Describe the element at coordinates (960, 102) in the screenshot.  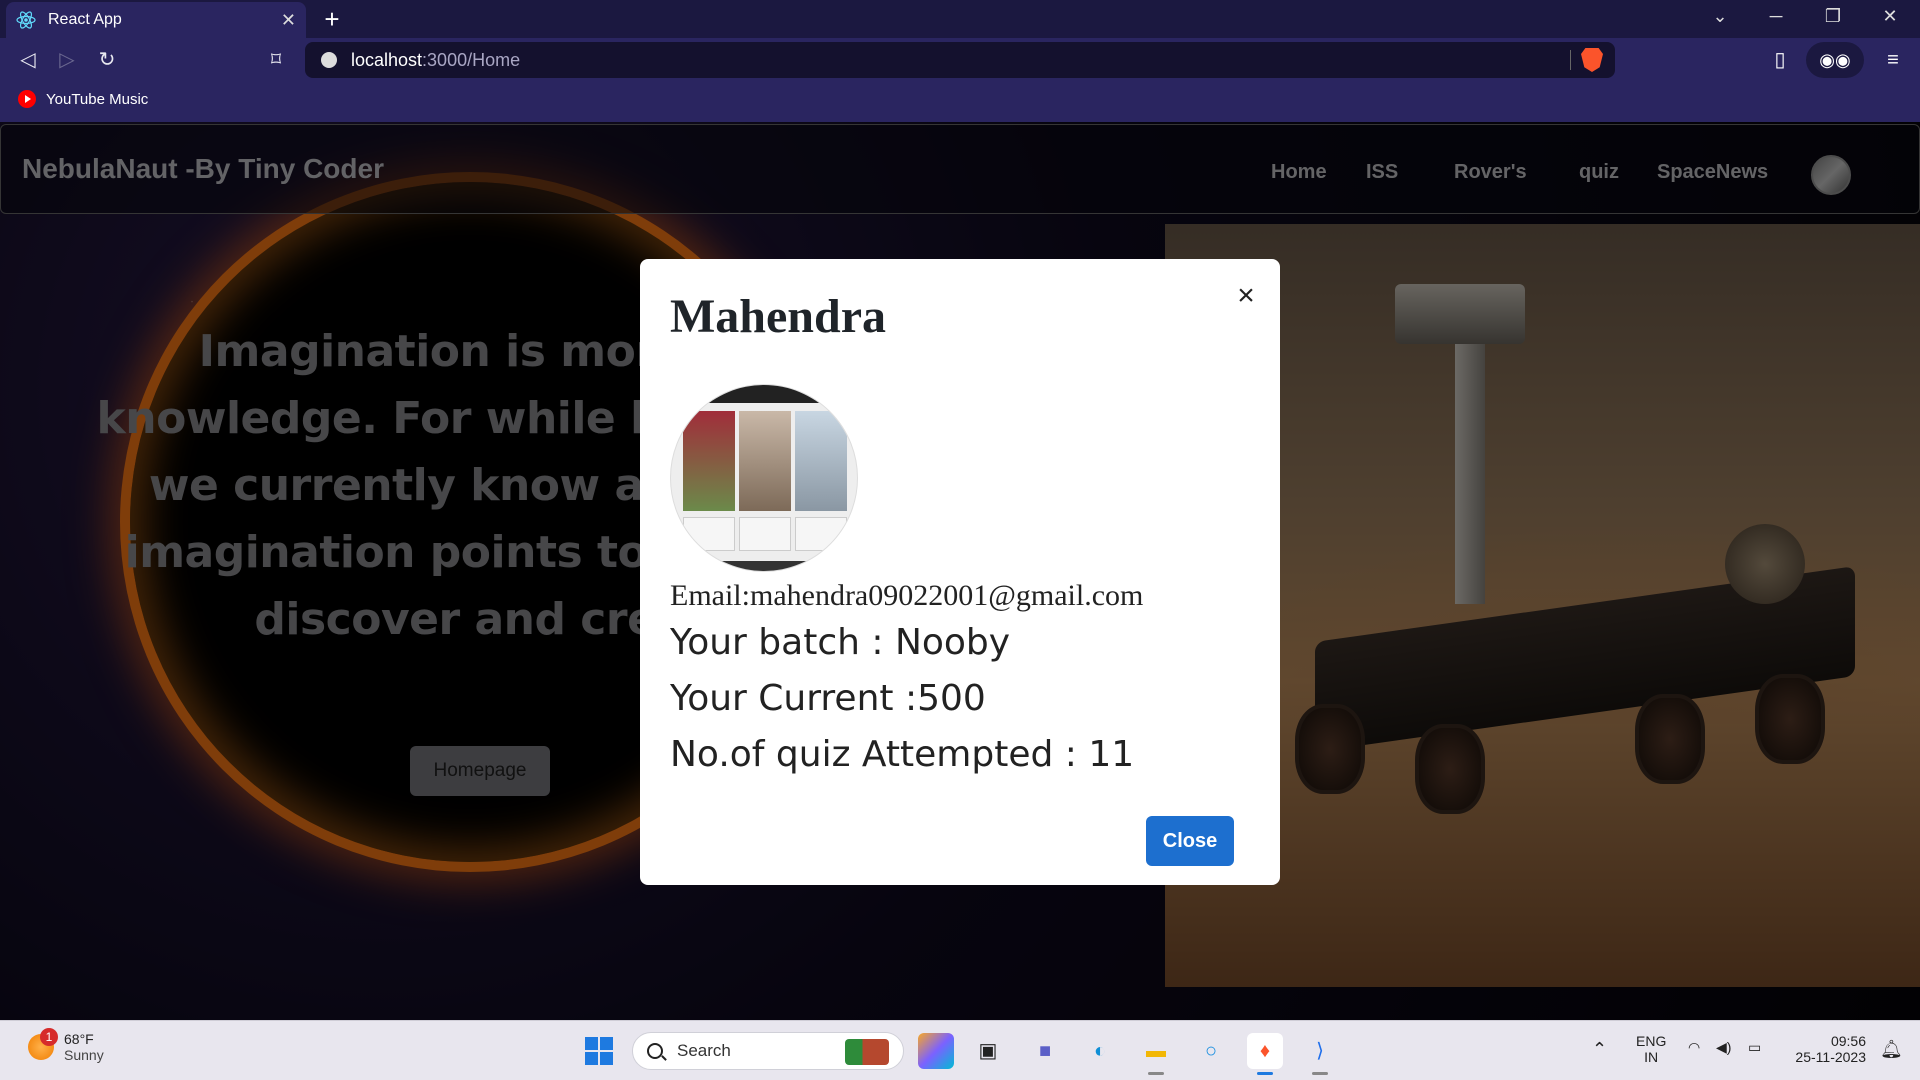
I see `bookmarks-bar: YouTube Music` at that location.